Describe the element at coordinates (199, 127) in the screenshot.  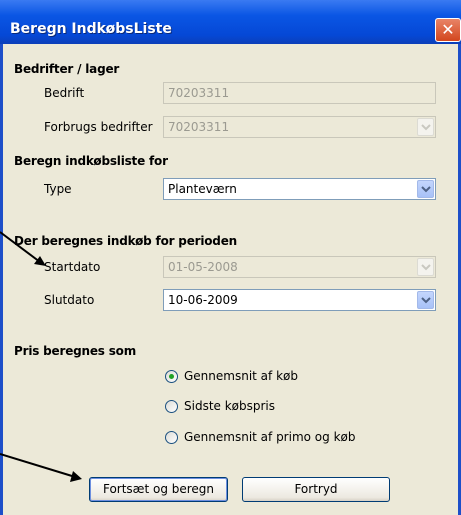
I see `forbrugs-value: 70203311` at that location.